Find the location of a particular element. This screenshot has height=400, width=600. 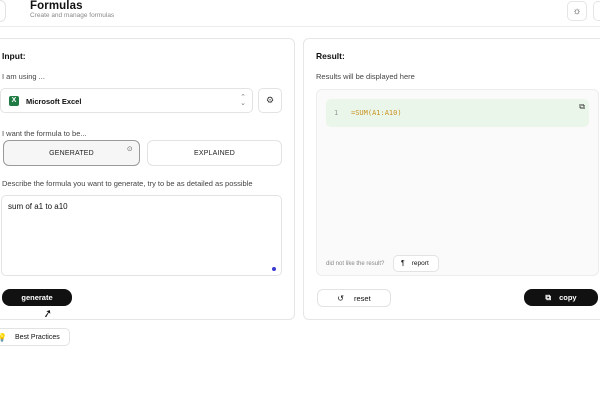

check-circle-icon: ⊙ is located at coordinates (129, 149).